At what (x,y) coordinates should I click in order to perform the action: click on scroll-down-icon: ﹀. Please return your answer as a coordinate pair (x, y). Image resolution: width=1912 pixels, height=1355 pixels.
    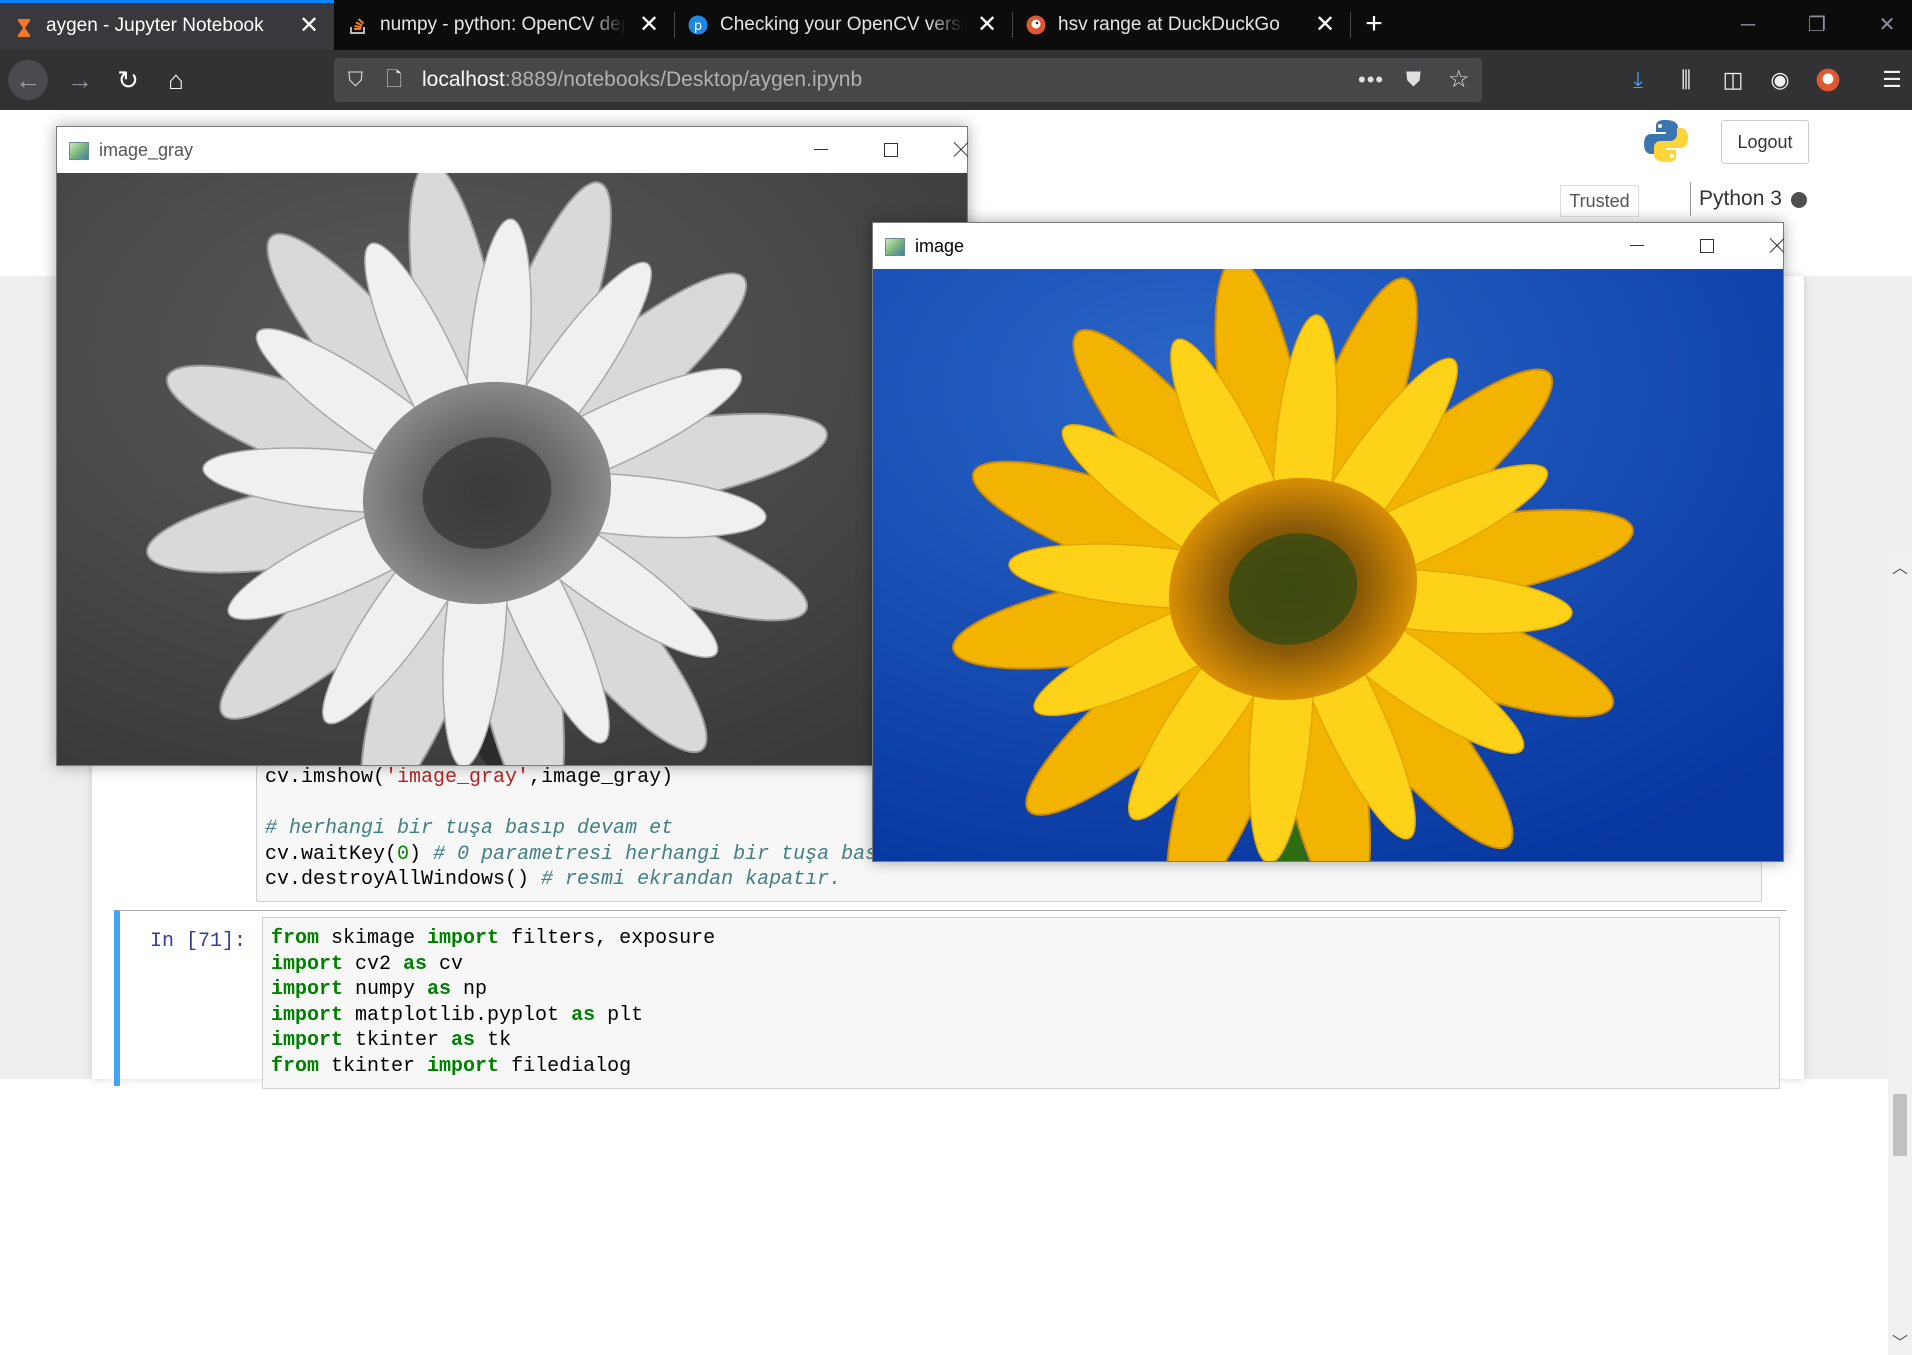
    Looking at the image, I should click on (1900, 1341).